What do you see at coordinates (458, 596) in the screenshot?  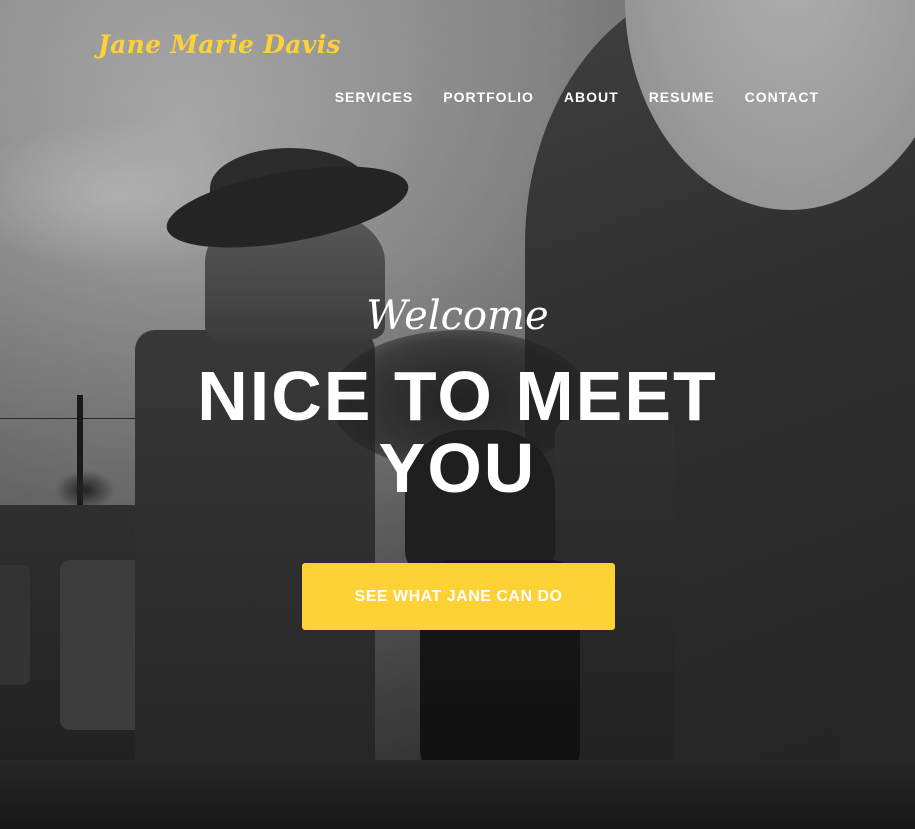 I see `cta-button: SEE WHAT JANE CAN DO` at bounding box center [458, 596].